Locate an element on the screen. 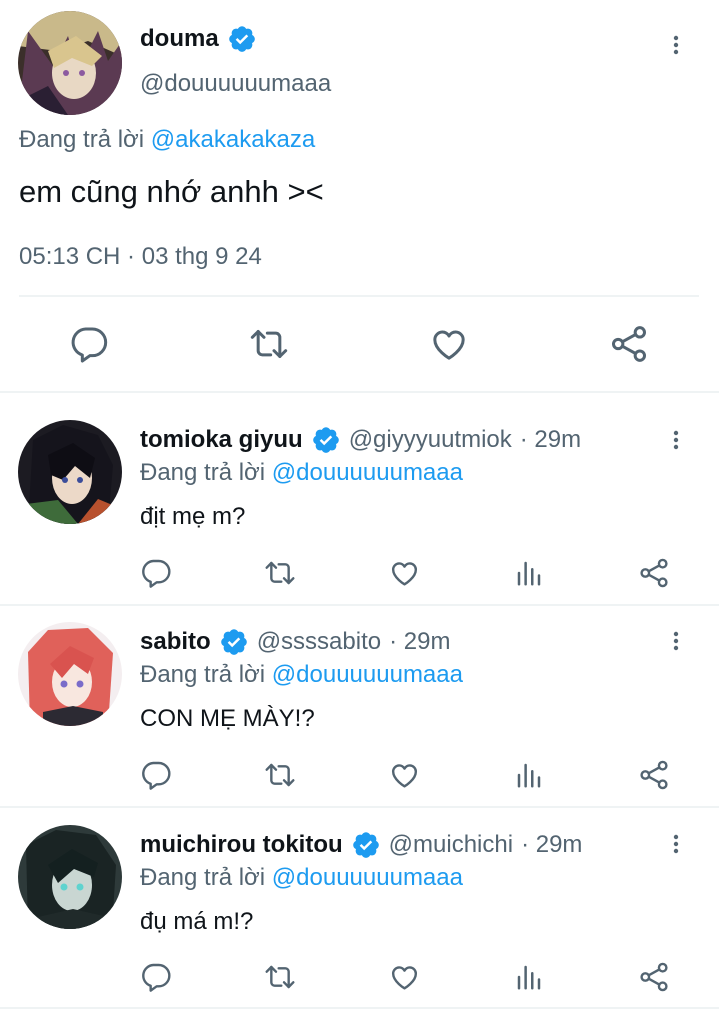 This screenshot has width=719, height=1010. author-name: tomioka giyuu is located at coordinates (221, 440).